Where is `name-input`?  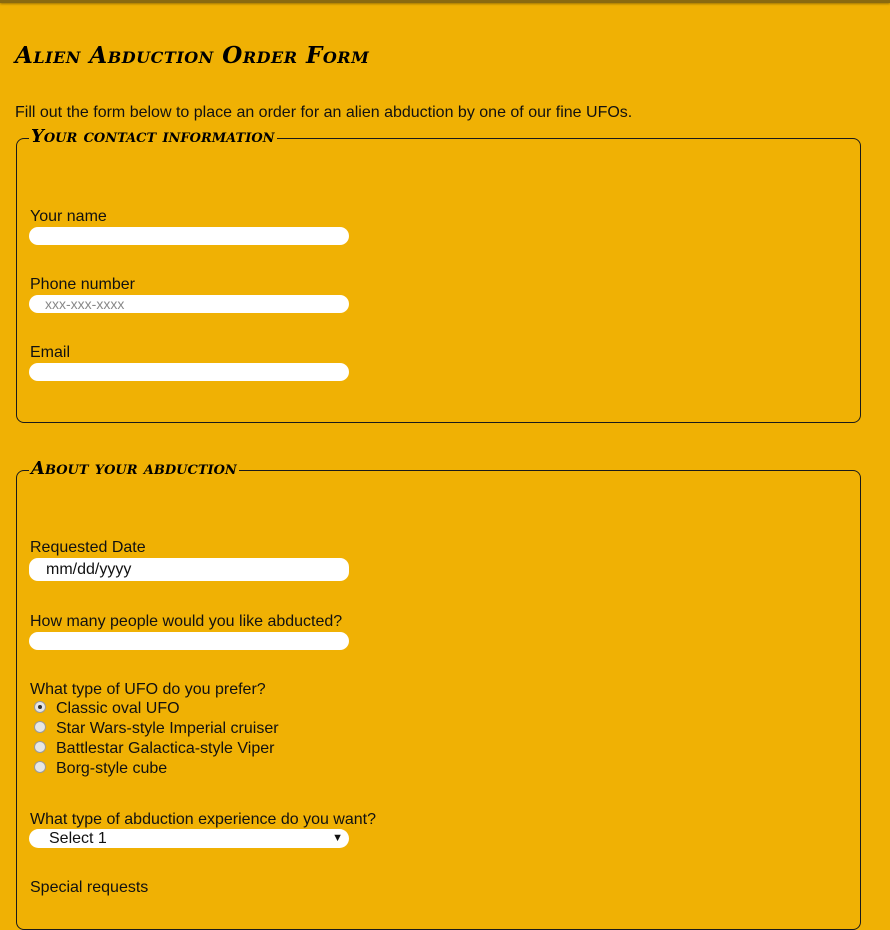 name-input is located at coordinates (189, 236).